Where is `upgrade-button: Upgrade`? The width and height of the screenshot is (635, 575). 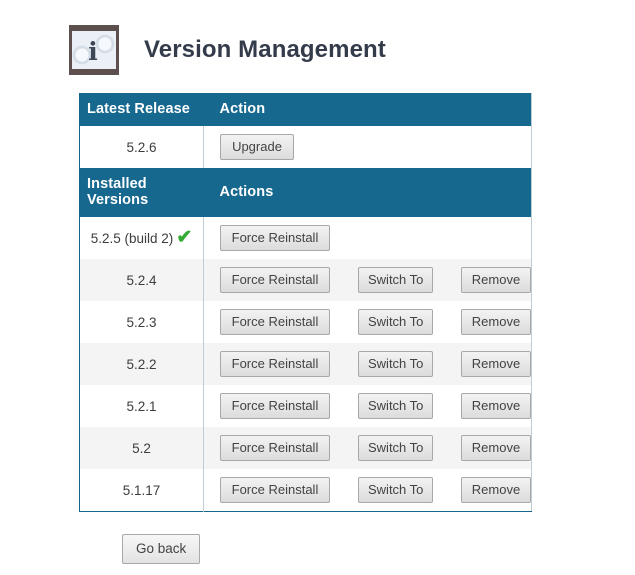 upgrade-button: Upgrade is located at coordinates (257, 147).